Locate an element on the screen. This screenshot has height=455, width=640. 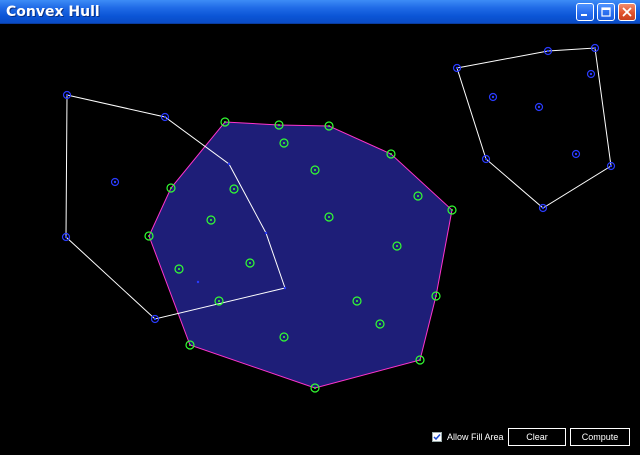
checkmark-icon is located at coordinates (437, 437).